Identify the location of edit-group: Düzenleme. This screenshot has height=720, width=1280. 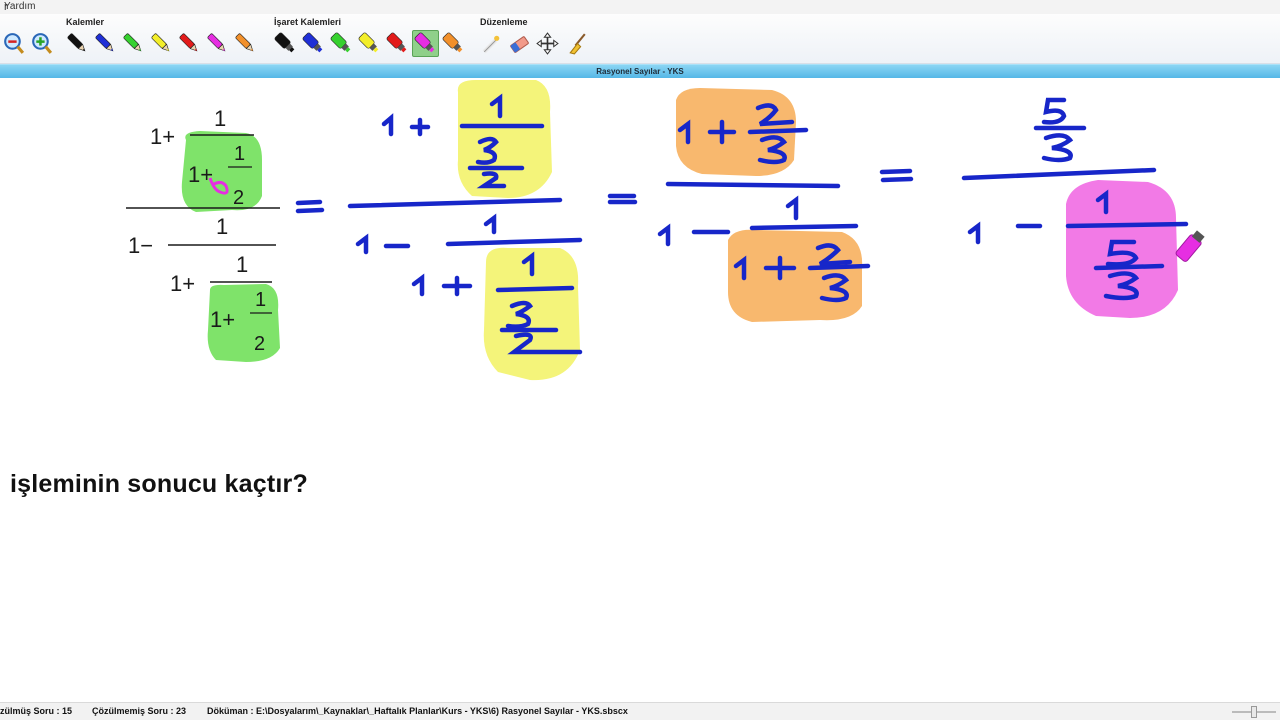
(537, 39).